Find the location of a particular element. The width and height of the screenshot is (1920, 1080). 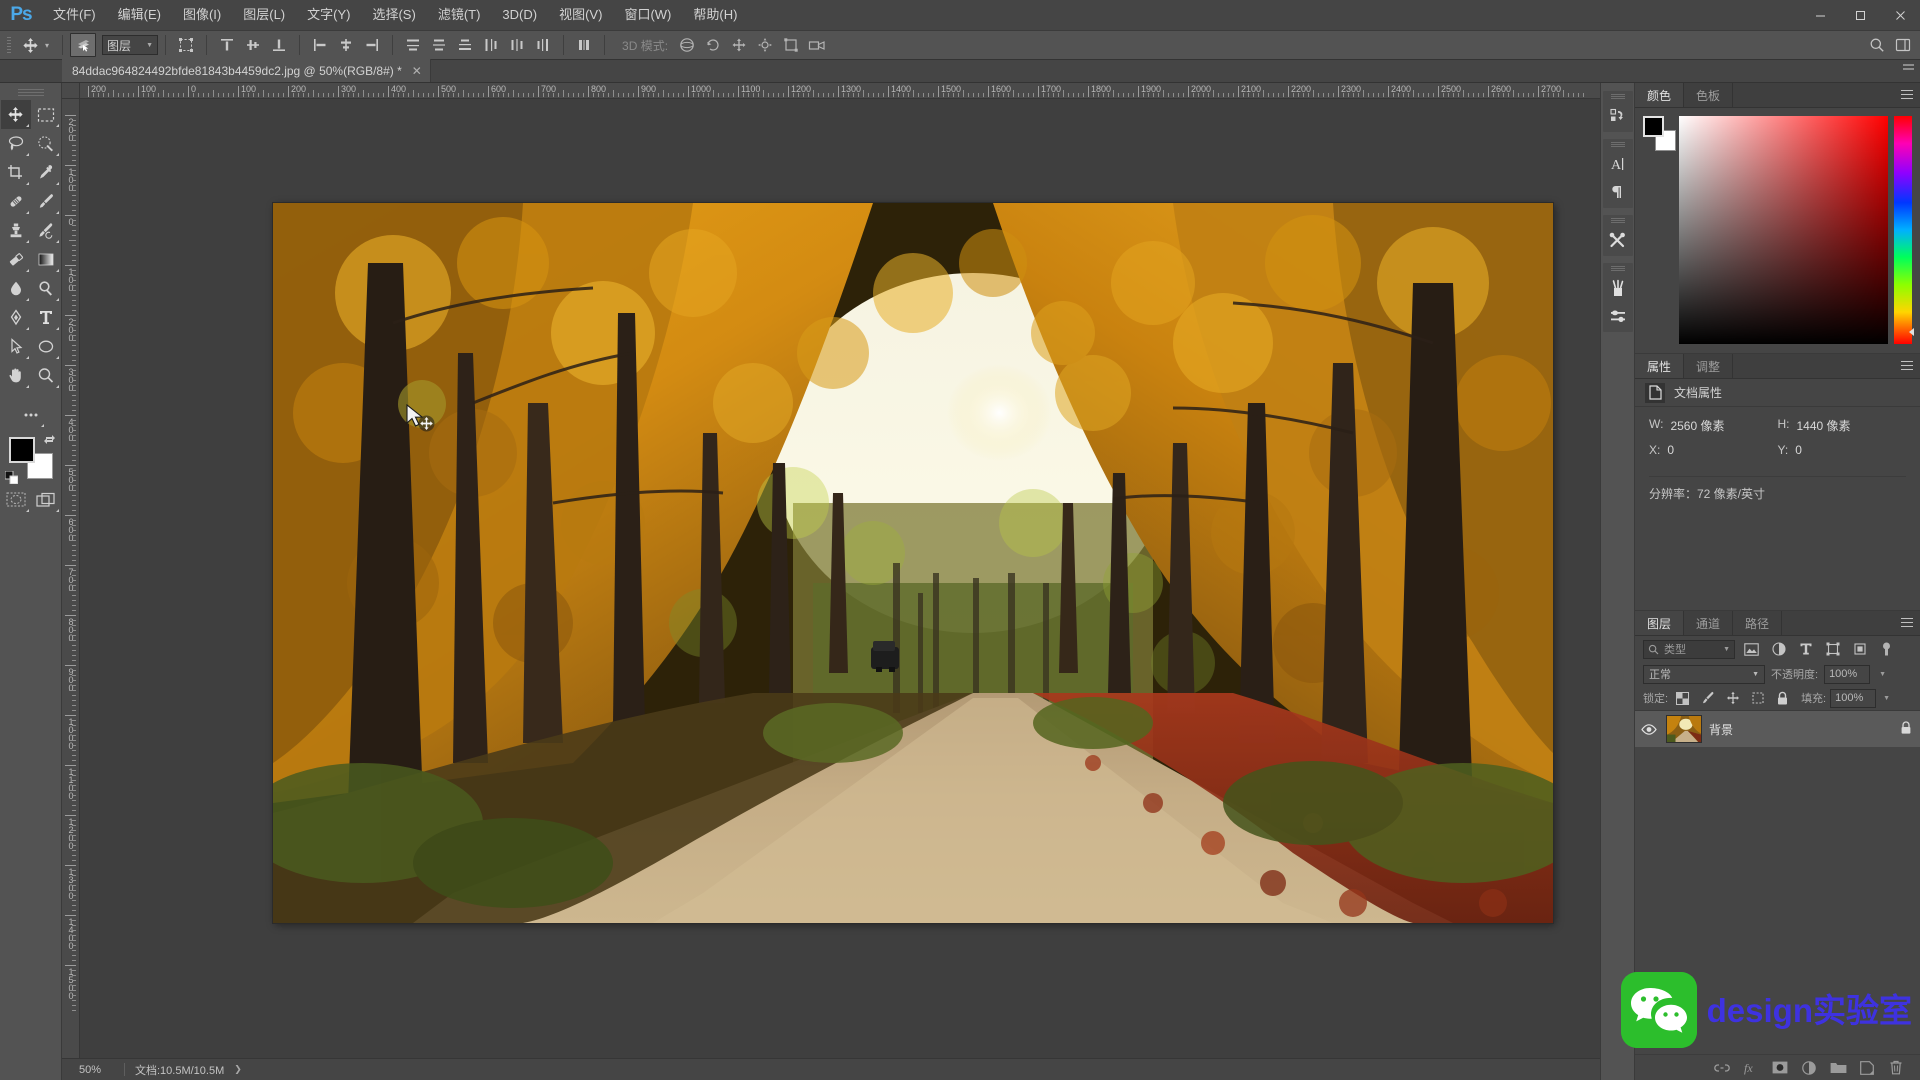

search-icon is located at coordinates (1877, 45).